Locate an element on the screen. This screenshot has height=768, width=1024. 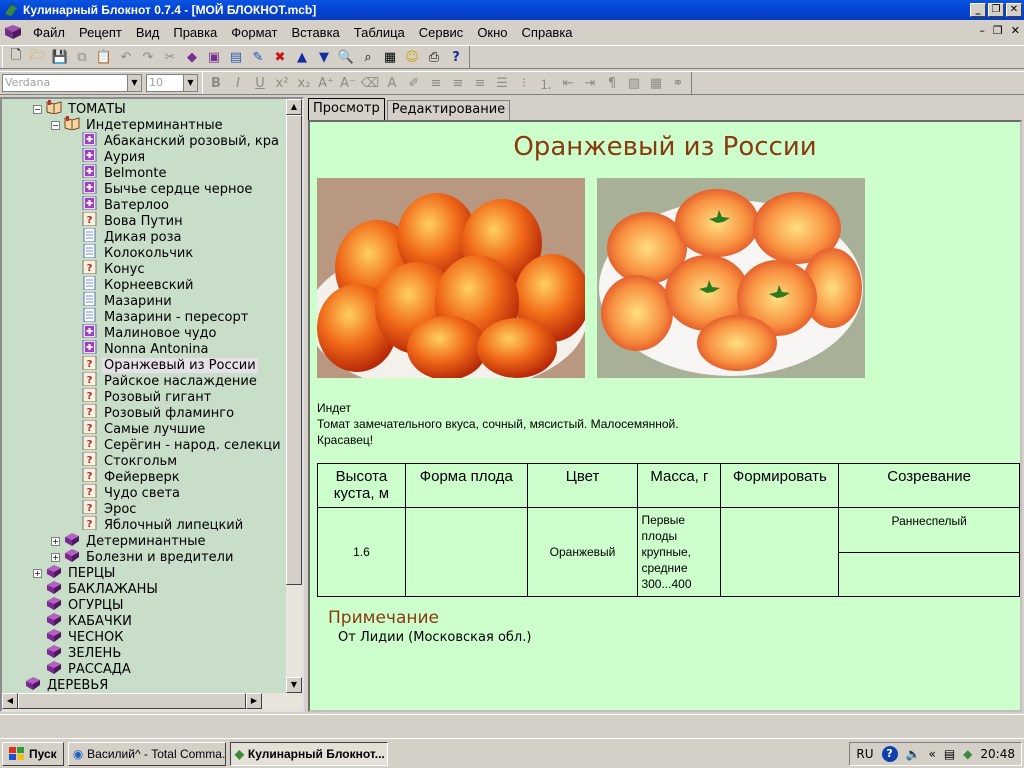
menu-service: Сервис is located at coordinates (441, 32).